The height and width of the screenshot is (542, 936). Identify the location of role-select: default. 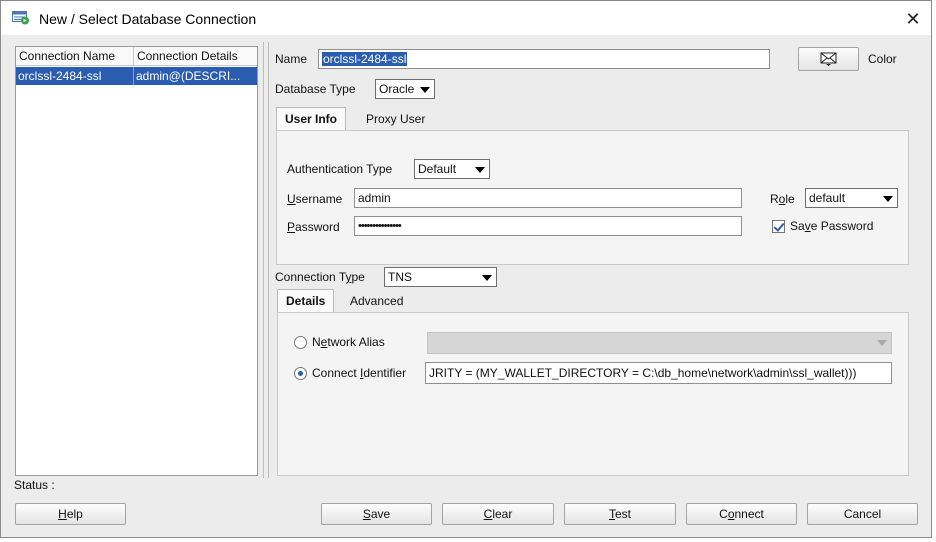
(851, 198).